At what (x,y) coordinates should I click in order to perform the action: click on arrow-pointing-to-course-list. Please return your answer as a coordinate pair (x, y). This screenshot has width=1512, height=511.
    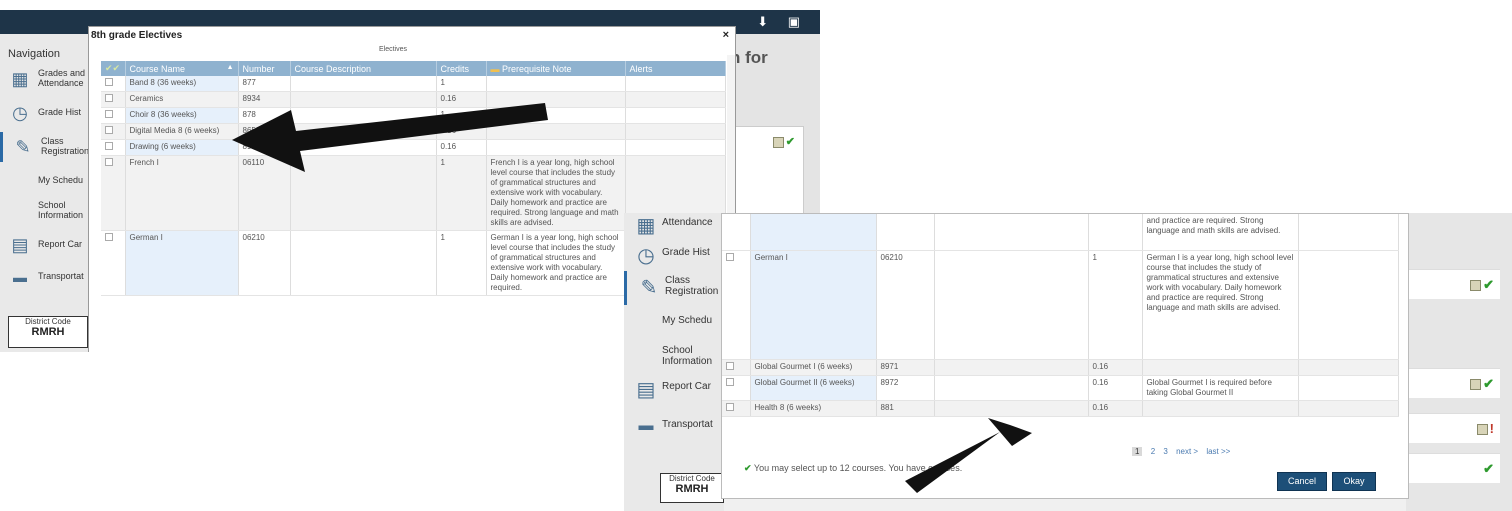
    Looking at the image, I should click on (390, 137).